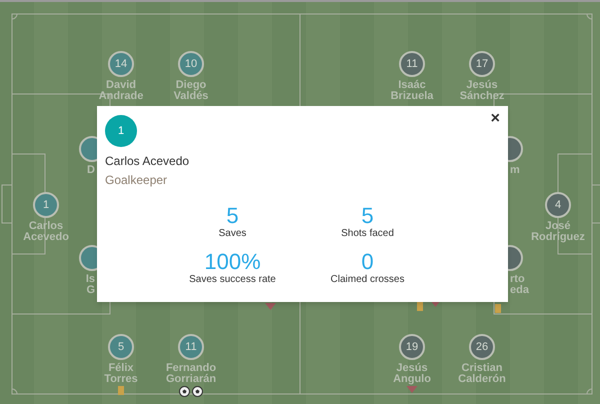 This screenshot has height=404, width=600. Describe the element at coordinates (46, 232) in the screenshot. I see `player-name: Carlos Acevedo` at that location.